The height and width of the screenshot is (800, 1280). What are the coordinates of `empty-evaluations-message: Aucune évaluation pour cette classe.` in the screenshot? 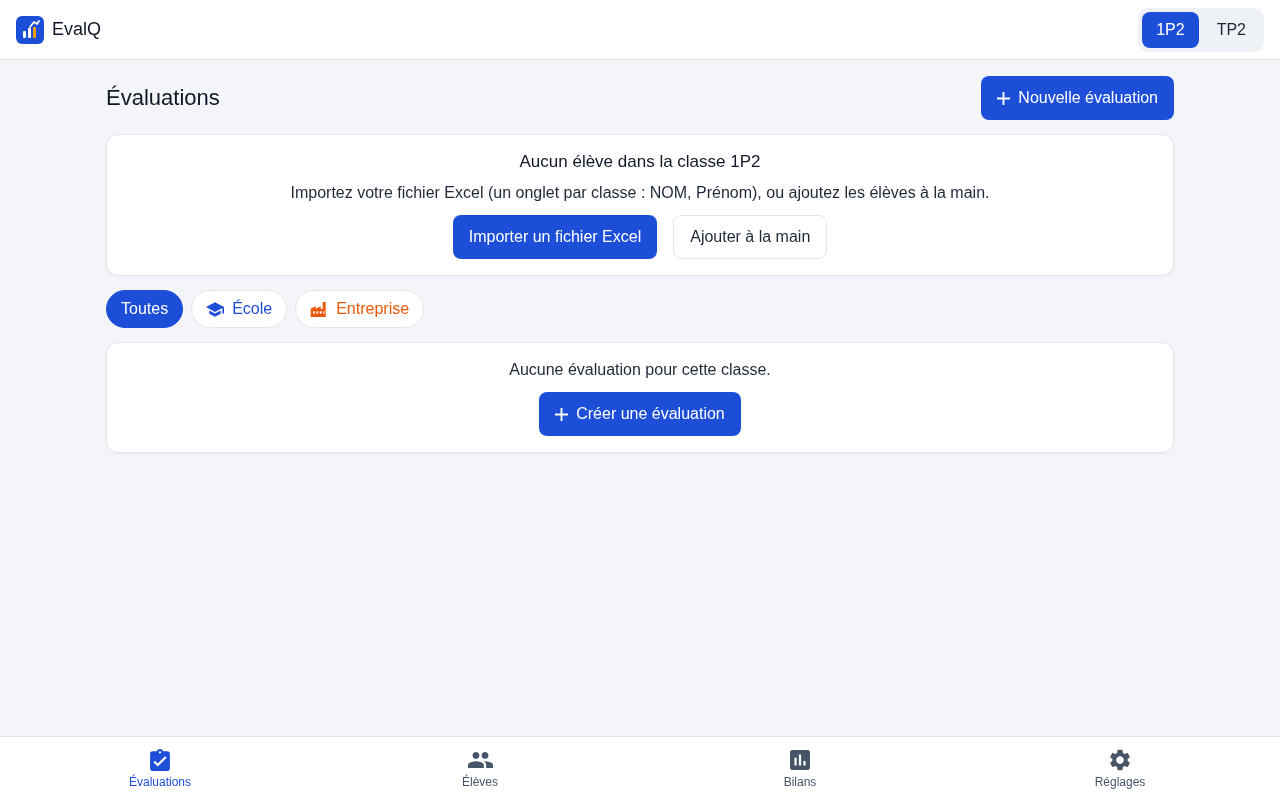 It's located at (640, 370).